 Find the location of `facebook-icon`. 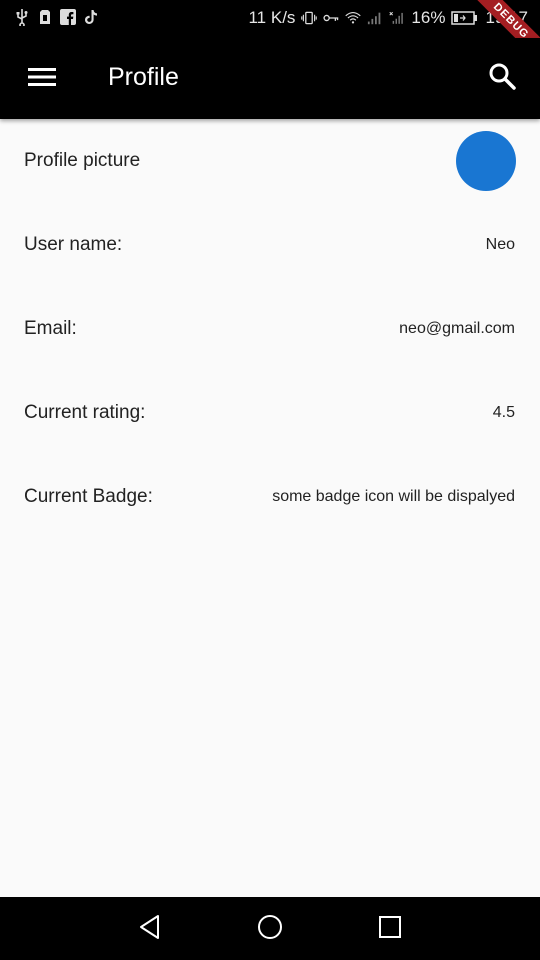

facebook-icon is located at coordinates (68, 17).